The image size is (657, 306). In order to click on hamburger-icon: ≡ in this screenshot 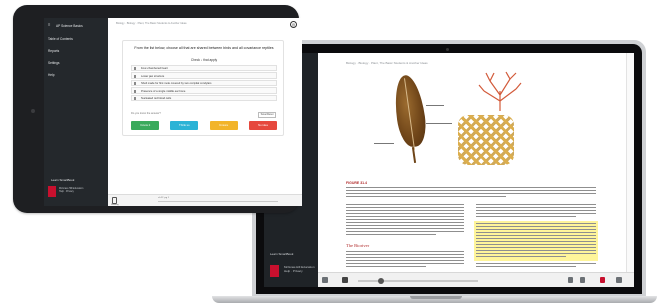, I will do `click(49, 25)`.